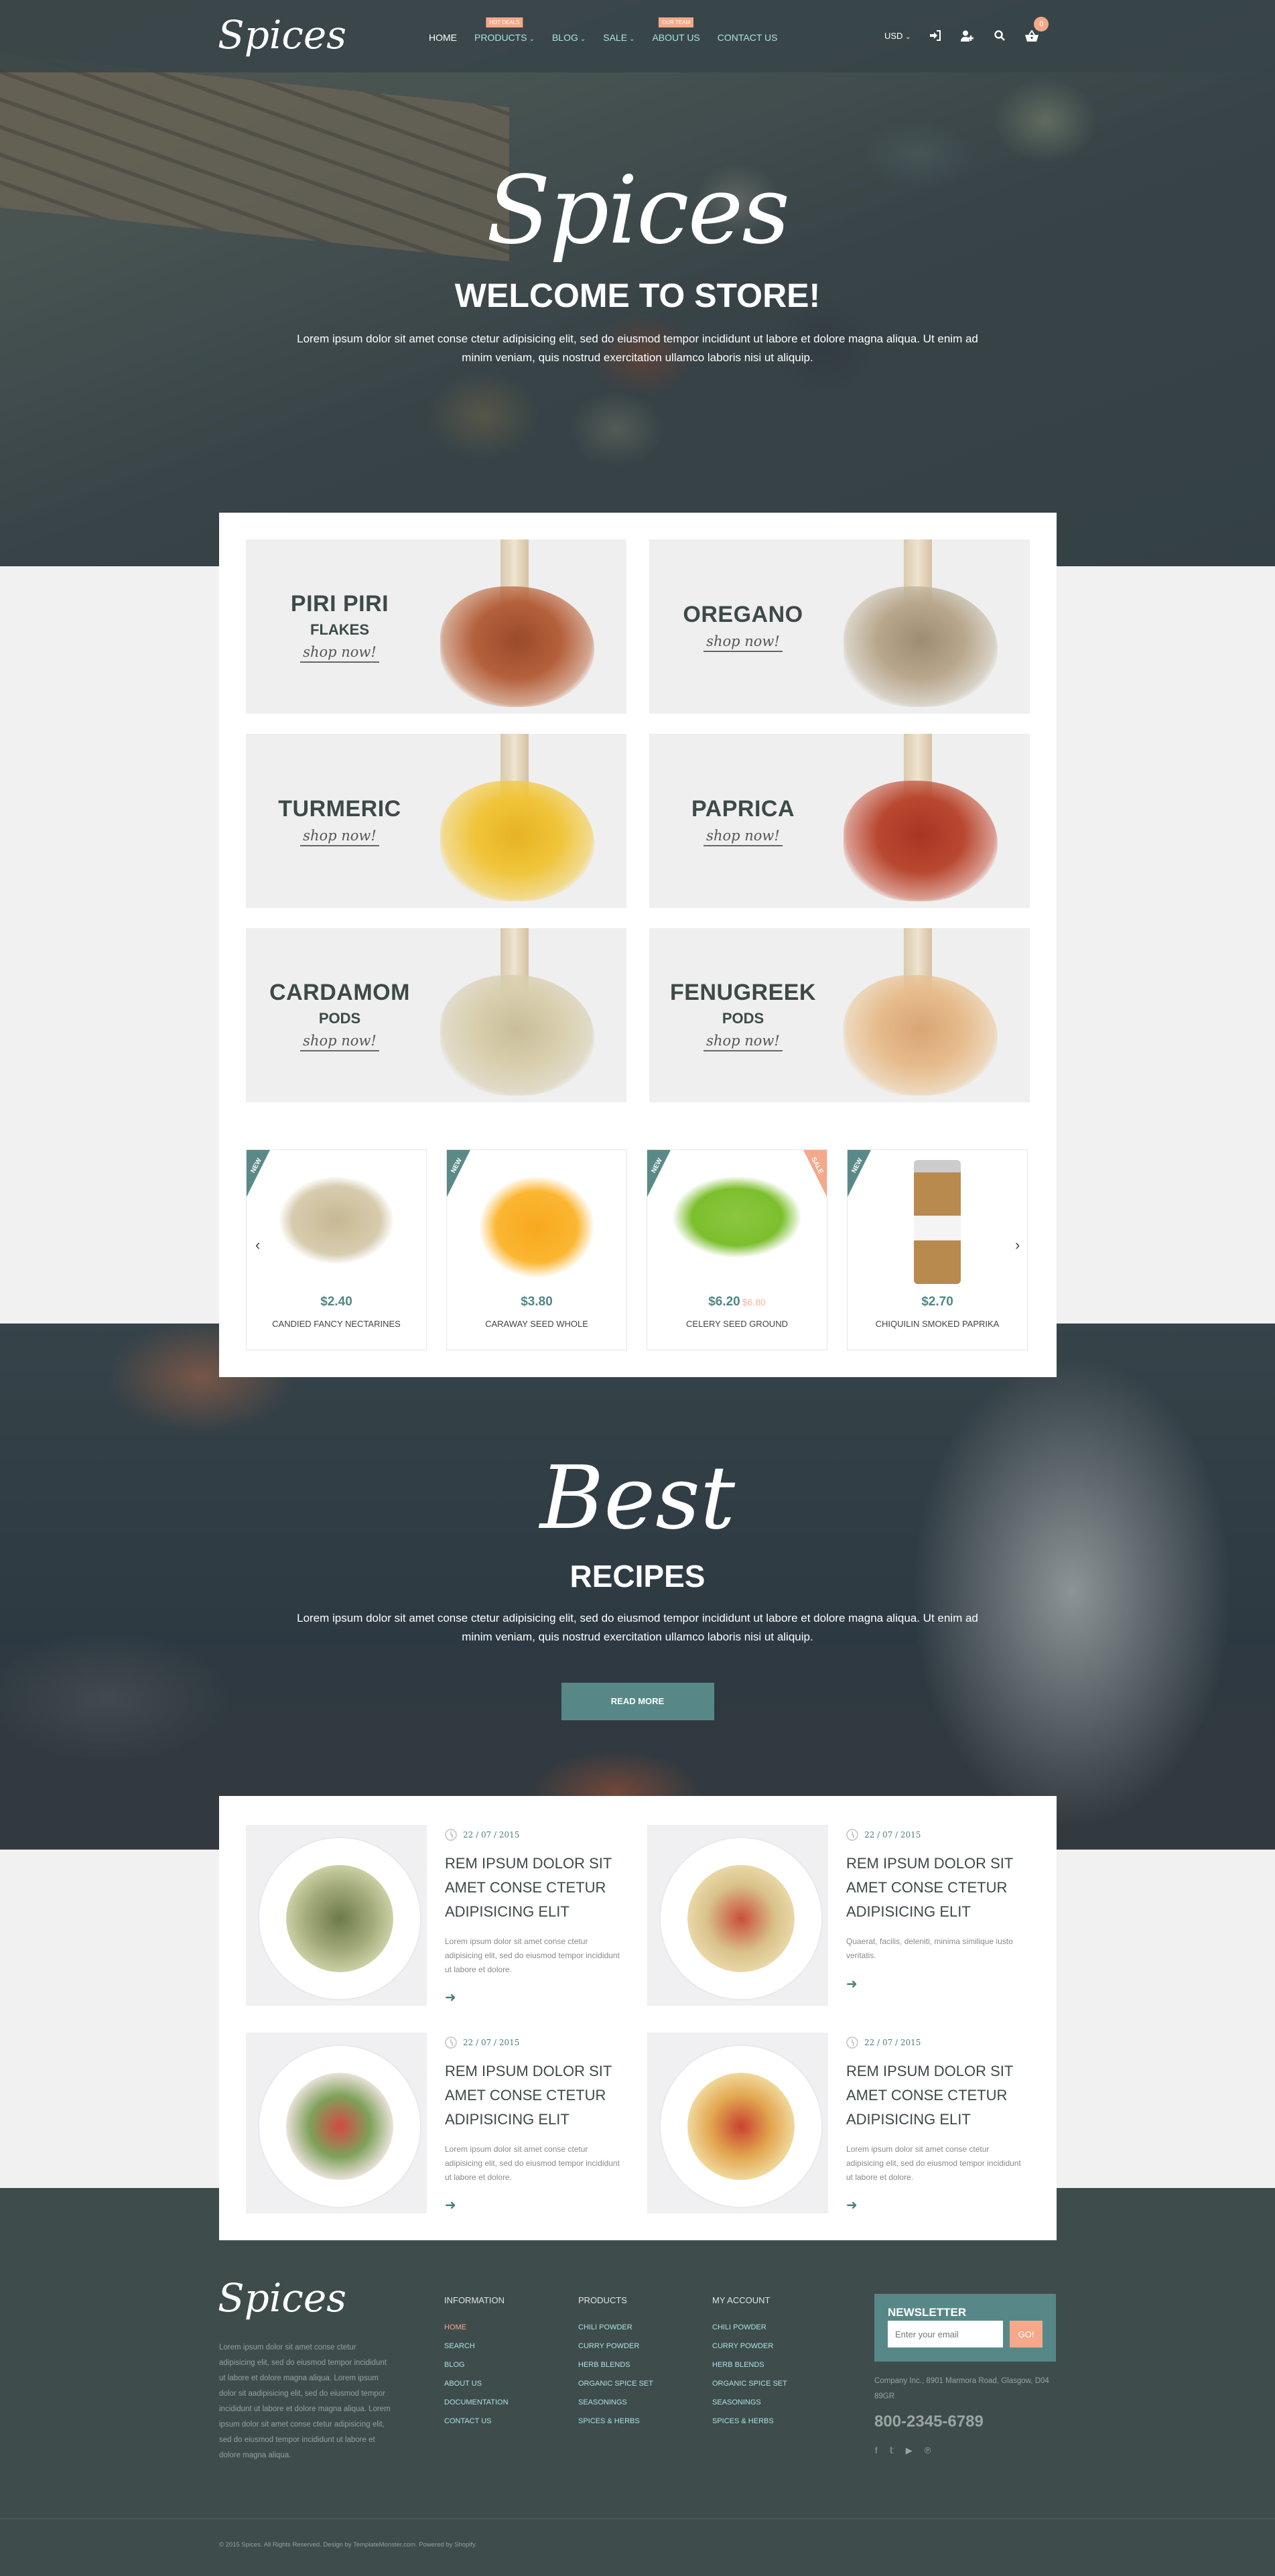  Describe the element at coordinates (339, 1018) in the screenshot. I see `category-sub: PODS` at that location.